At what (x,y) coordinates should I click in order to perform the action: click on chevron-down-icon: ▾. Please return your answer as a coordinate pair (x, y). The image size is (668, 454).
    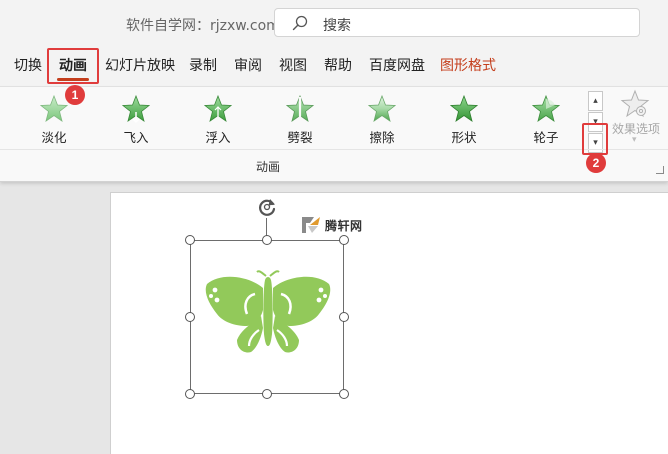
    Looking at the image, I should click on (634, 140).